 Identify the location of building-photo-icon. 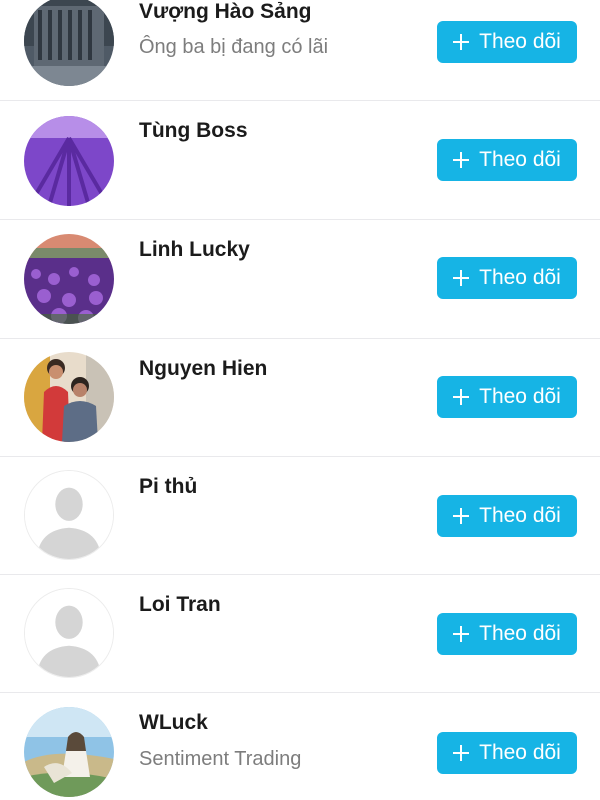
(69, 43).